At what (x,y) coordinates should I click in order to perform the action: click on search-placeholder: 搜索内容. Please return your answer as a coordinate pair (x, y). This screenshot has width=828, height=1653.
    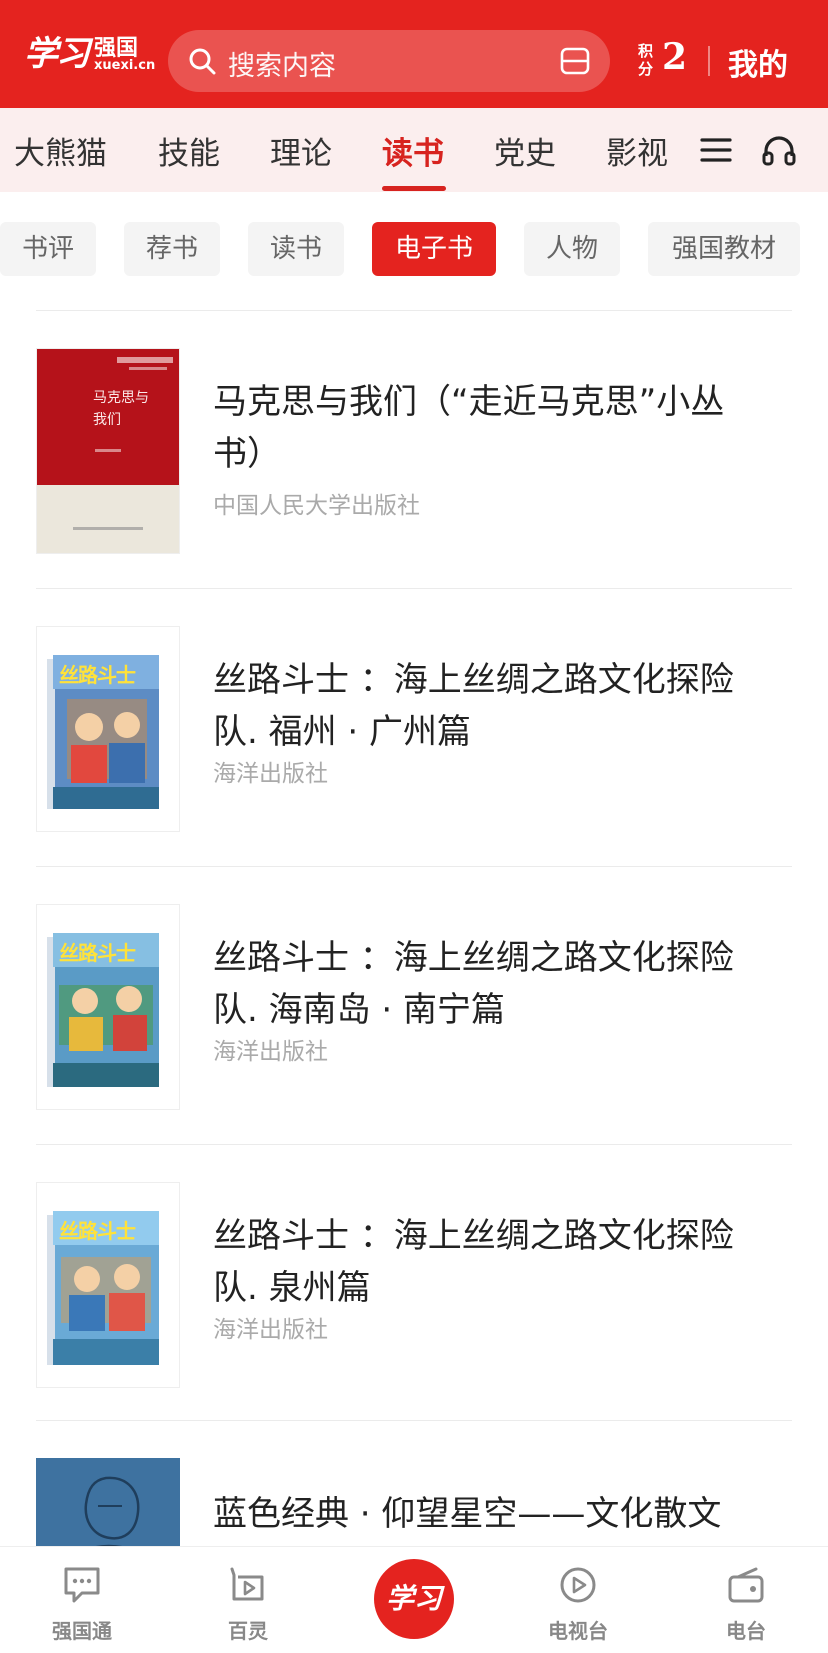
    Looking at the image, I should click on (282, 66).